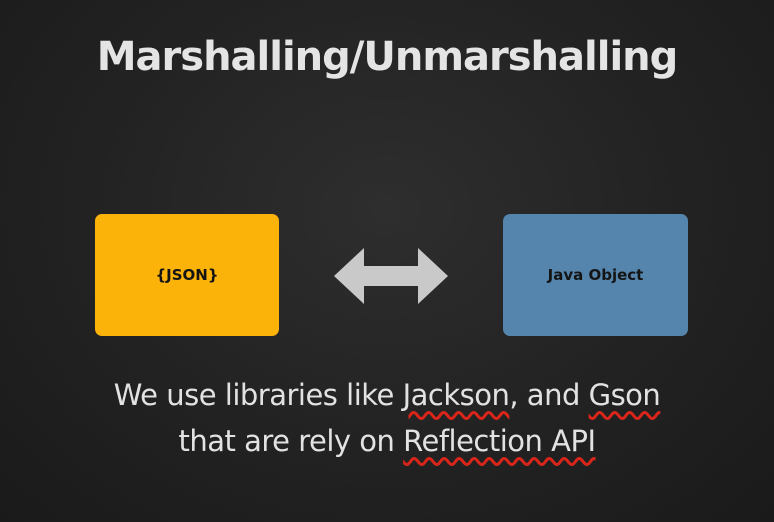 The image size is (774, 522). I want to click on gson-highlight: Gson, so click(624, 395).